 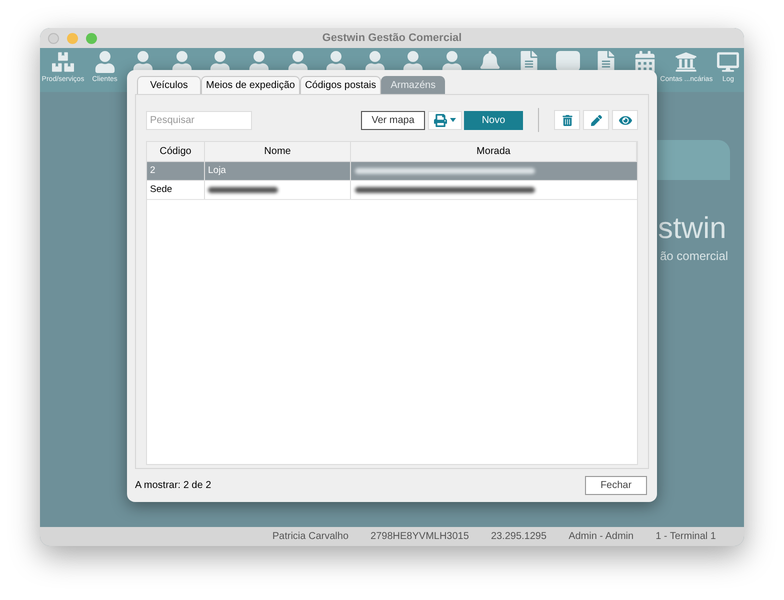 What do you see at coordinates (393, 120) in the screenshot?
I see `map-button: Ver mapa` at bounding box center [393, 120].